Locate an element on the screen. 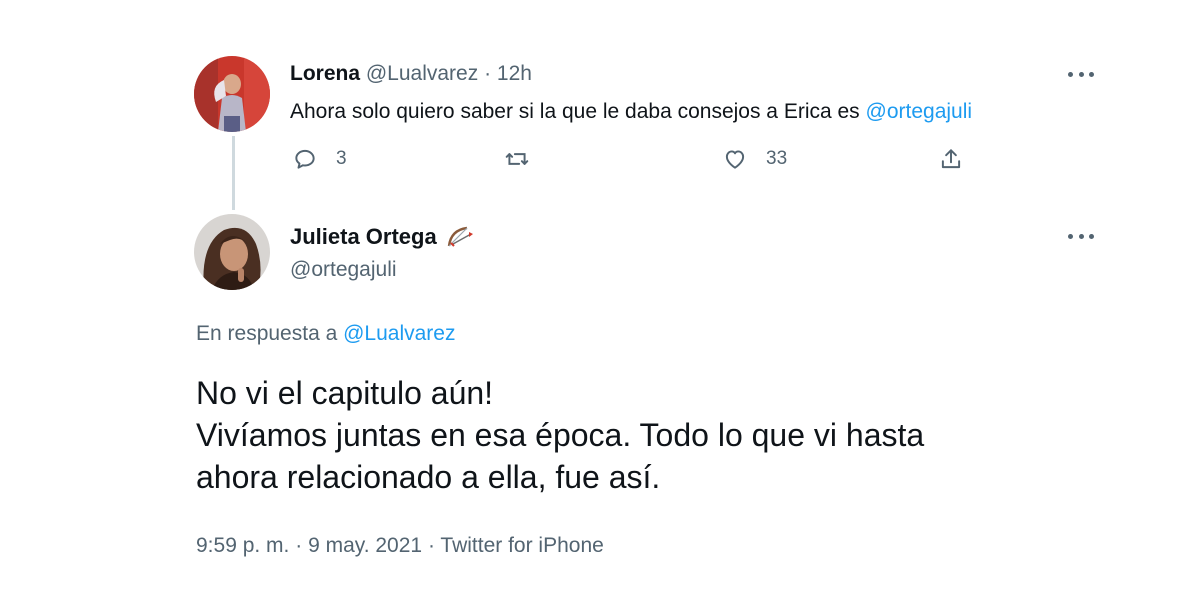 This screenshot has height=600, width=1200. julieta-avatar-image is located at coordinates (232, 252).